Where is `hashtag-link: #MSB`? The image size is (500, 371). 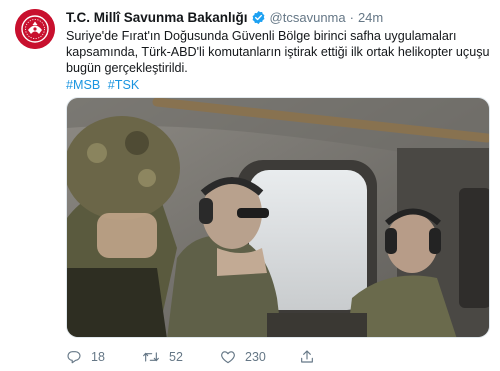 hashtag-link: #MSB is located at coordinates (83, 85).